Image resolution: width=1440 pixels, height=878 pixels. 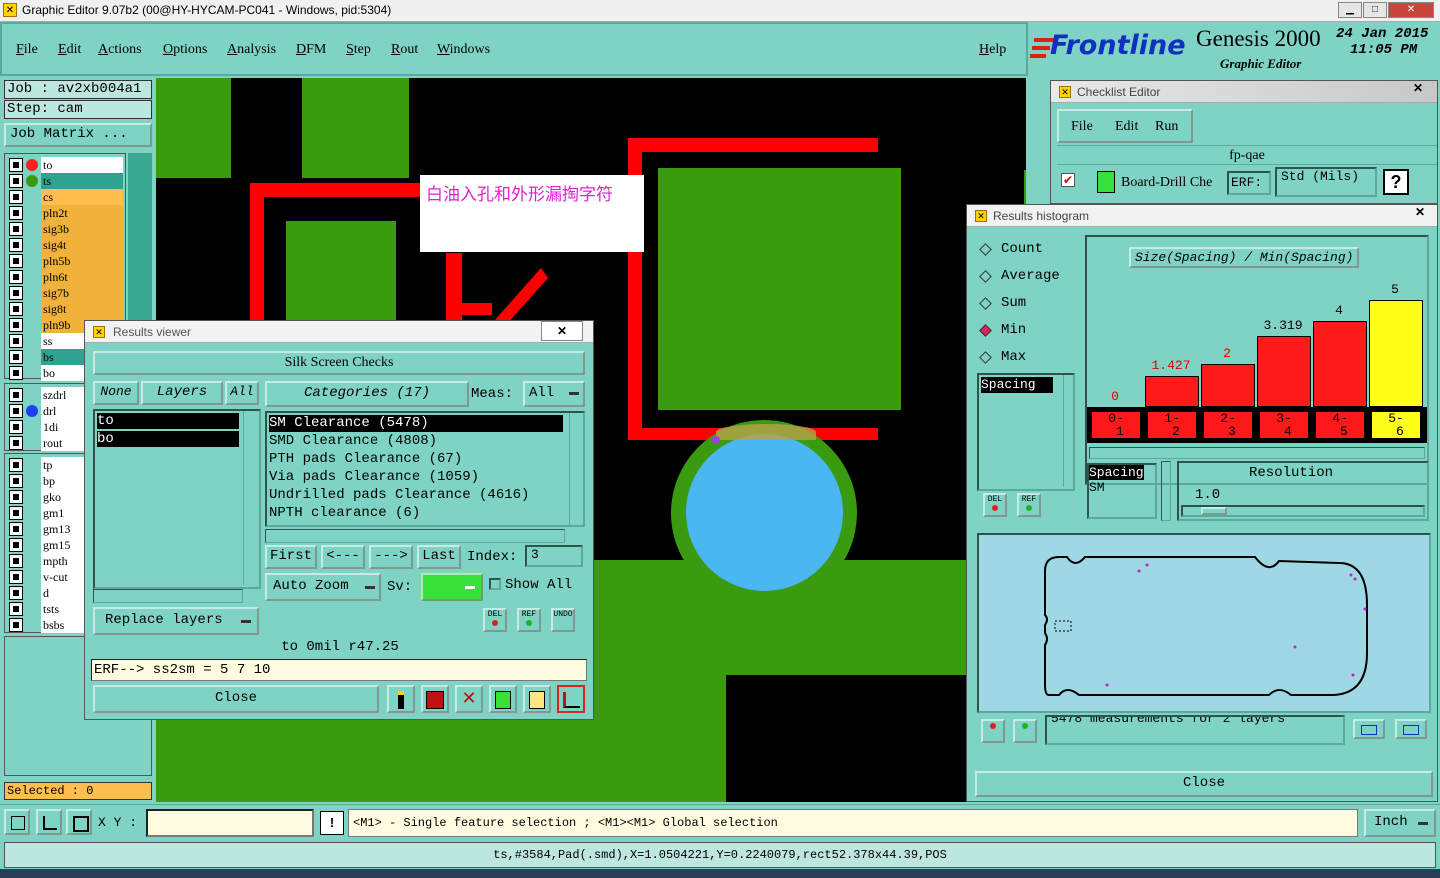 What do you see at coordinates (1396, 182) in the screenshot?
I see `help-icon: ?` at bounding box center [1396, 182].